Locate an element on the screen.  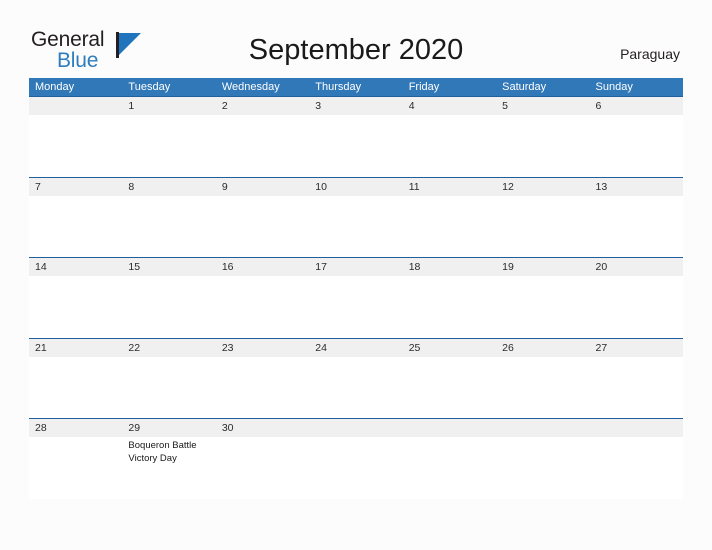
calendar-day-cell: 27 is located at coordinates (636, 378).